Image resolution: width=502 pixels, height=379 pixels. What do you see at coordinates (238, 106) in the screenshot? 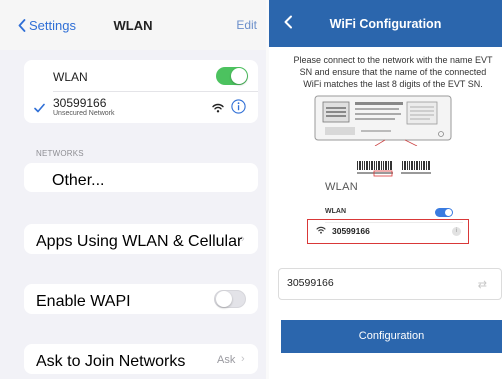
I see `info-icon` at bounding box center [238, 106].